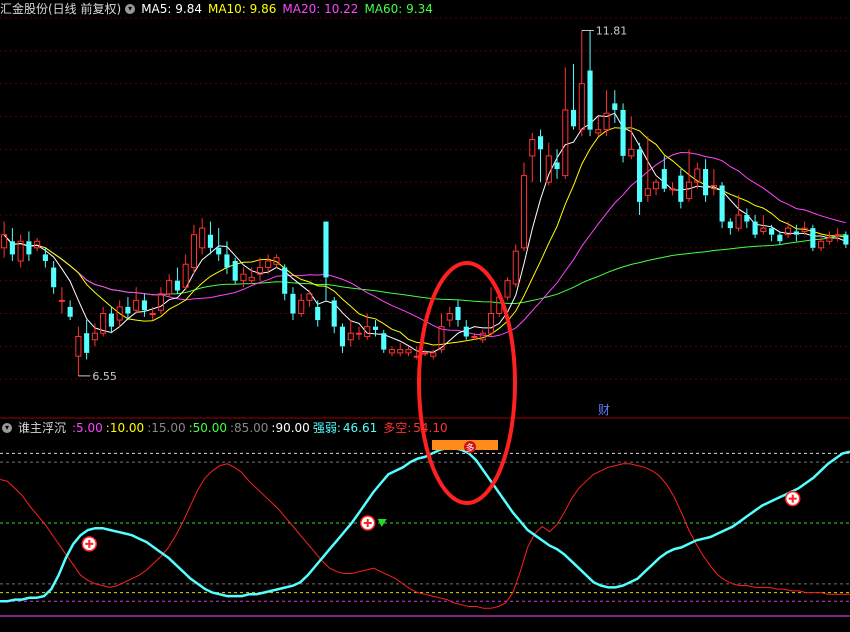 This screenshot has height=632, width=850. Describe the element at coordinates (326, 428) in the screenshot. I see `strong-weak-label: 强弱:` at that location.